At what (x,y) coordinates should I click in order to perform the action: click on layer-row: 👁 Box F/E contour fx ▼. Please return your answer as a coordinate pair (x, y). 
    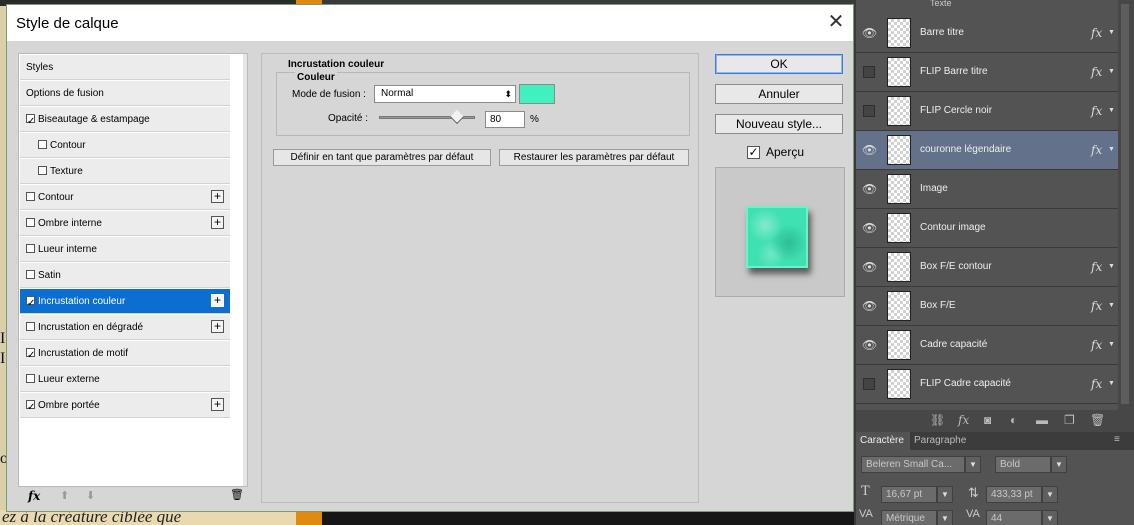
    Looking at the image, I should click on (987, 267).